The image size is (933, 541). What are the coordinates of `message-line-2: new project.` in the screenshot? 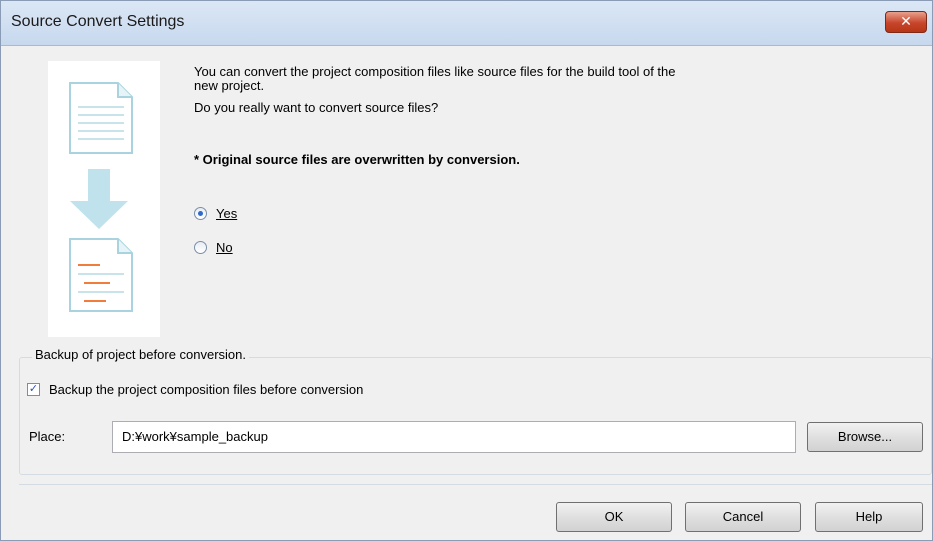 It's located at (229, 85).